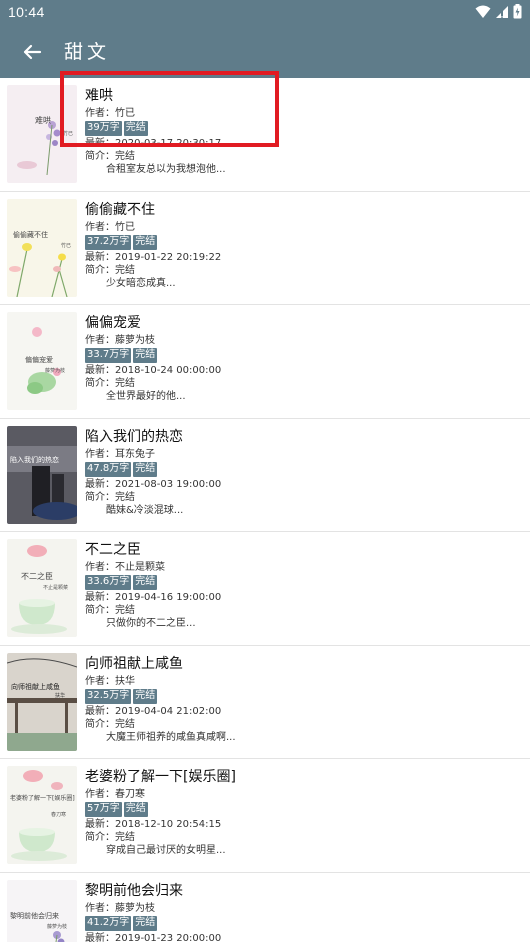 The image size is (530, 942). I want to click on book-author-row: 作者：扶华, so click(110, 681).